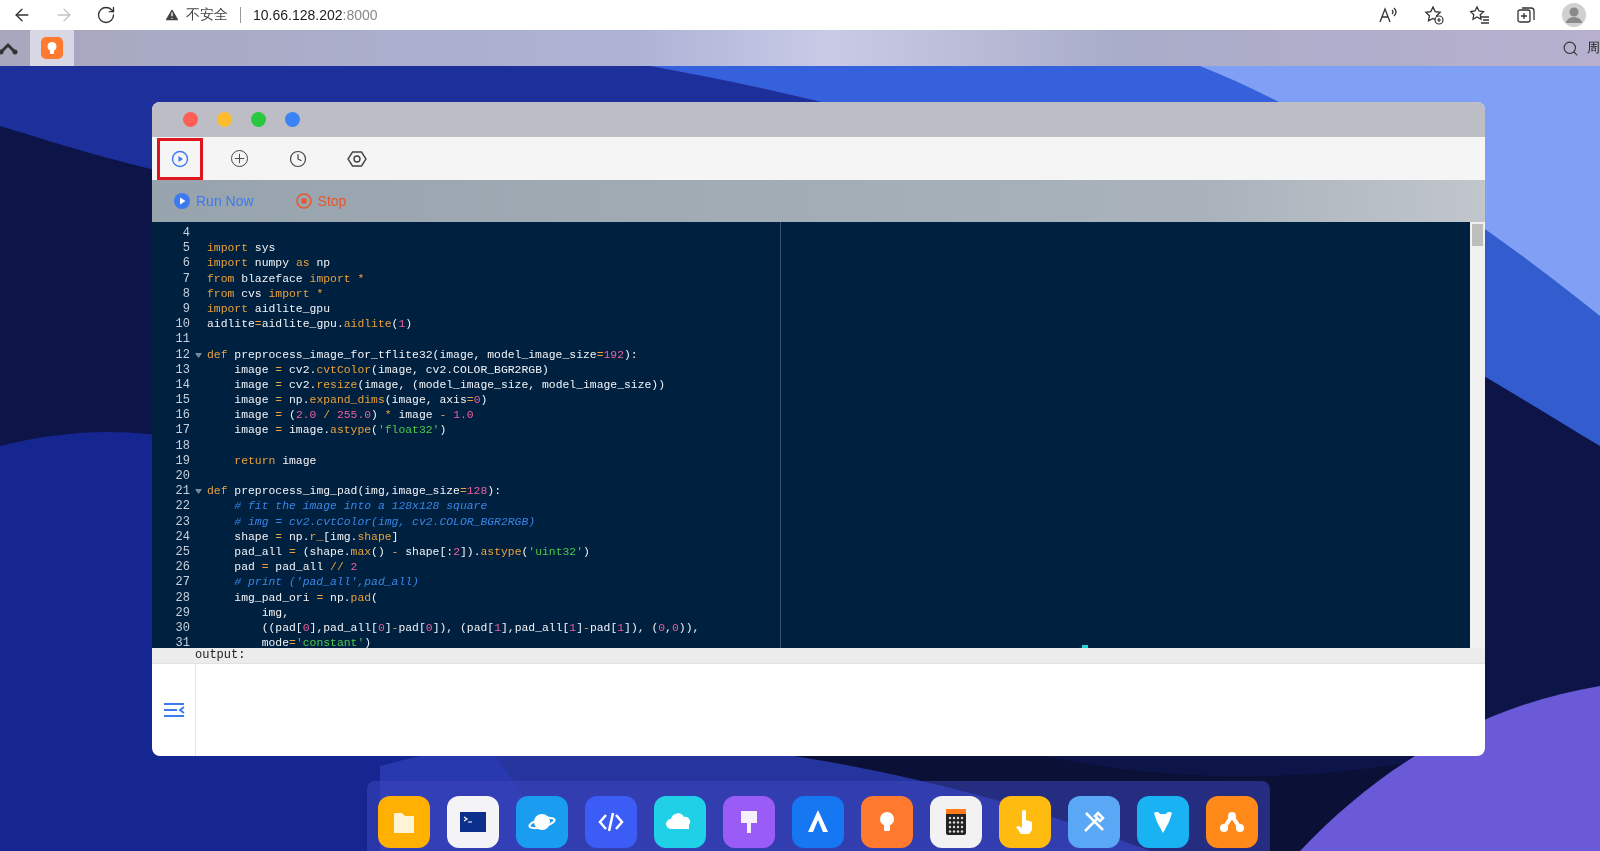 This screenshot has height=851, width=1600. Describe the element at coordinates (182, 537) in the screenshot. I see `line-number: 24` at that location.